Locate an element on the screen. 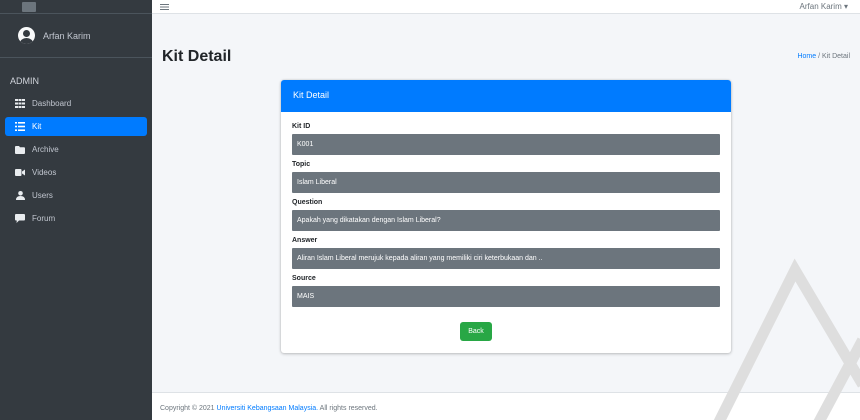 Image resolution: width=860 pixels, height=420 pixels. user-name: Arfan Karim is located at coordinates (67, 36).